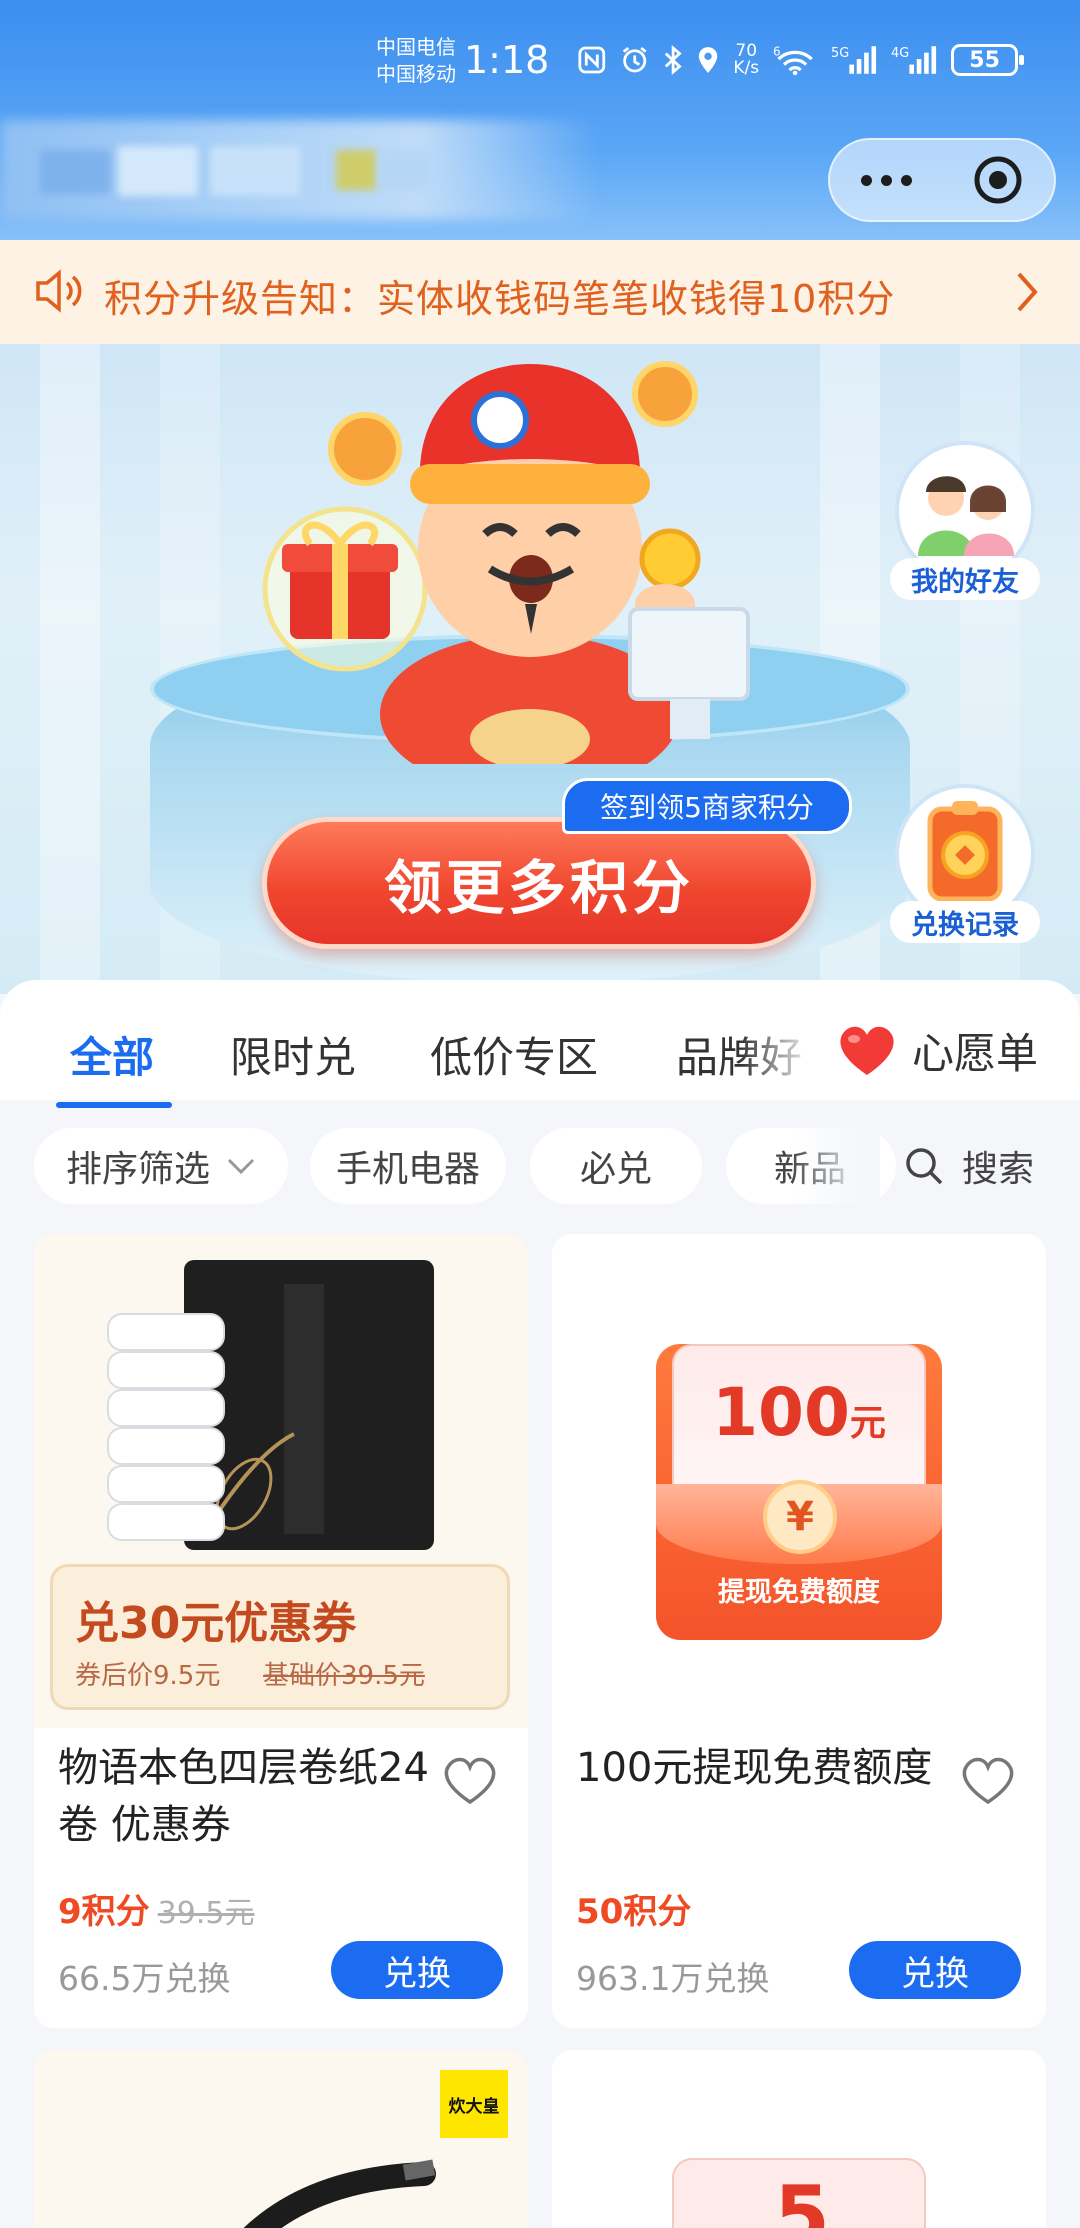 This screenshot has height=2228, width=1080. I want to click on search-icon, so click(924, 1166).